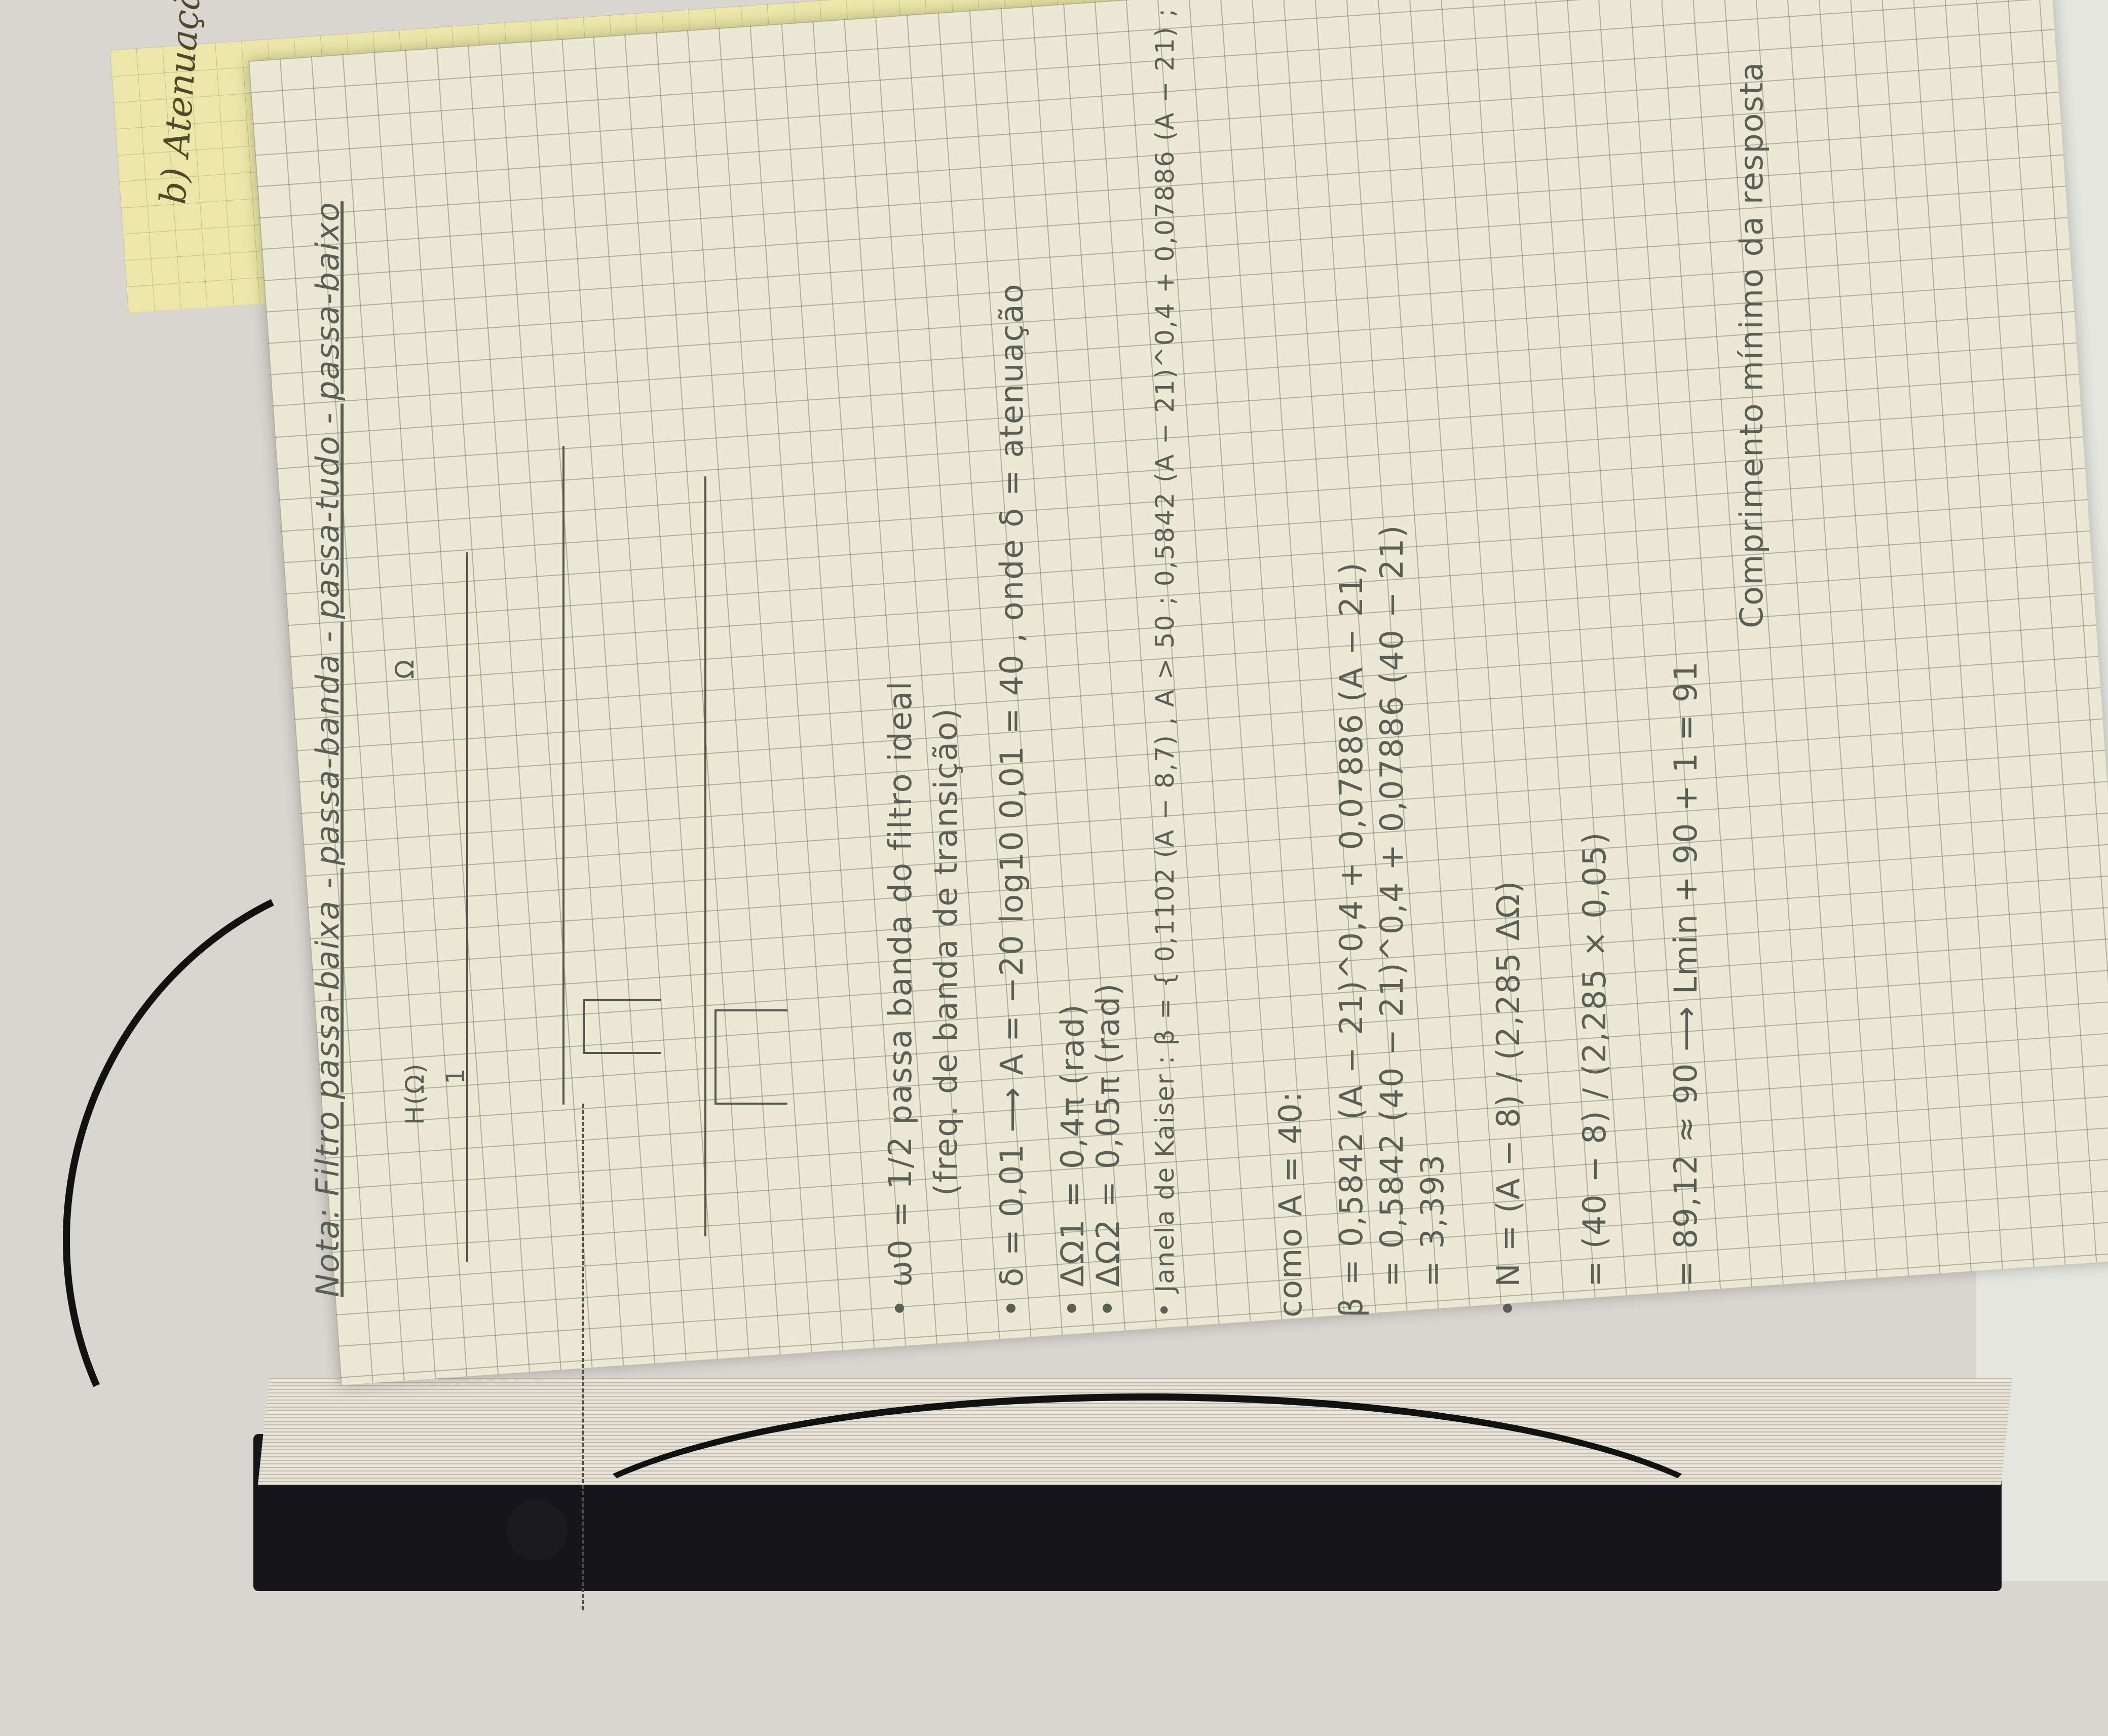  I want to click on note-line-2: (freq. de banda de transição), so click(945, 951).